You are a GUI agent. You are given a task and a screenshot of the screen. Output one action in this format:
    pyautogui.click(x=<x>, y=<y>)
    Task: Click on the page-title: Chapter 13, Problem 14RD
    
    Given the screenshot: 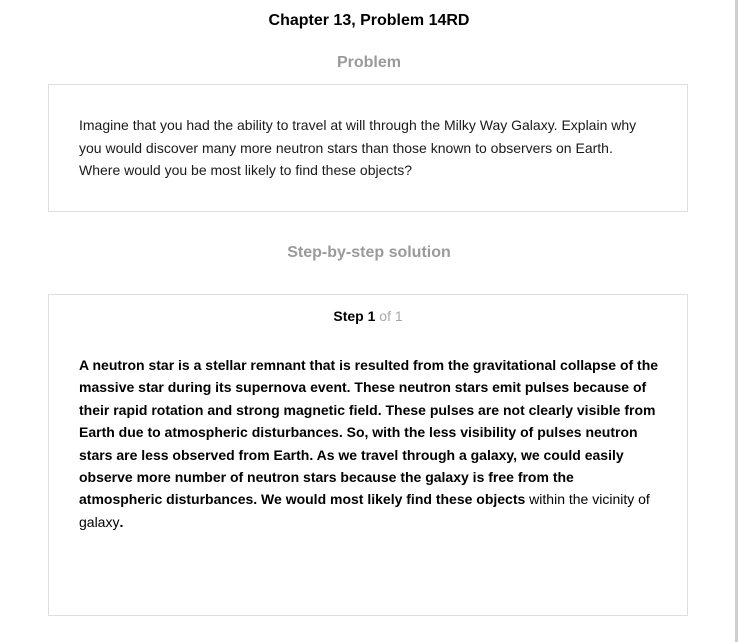 What is the action you would take?
    pyautogui.click(x=369, y=20)
    